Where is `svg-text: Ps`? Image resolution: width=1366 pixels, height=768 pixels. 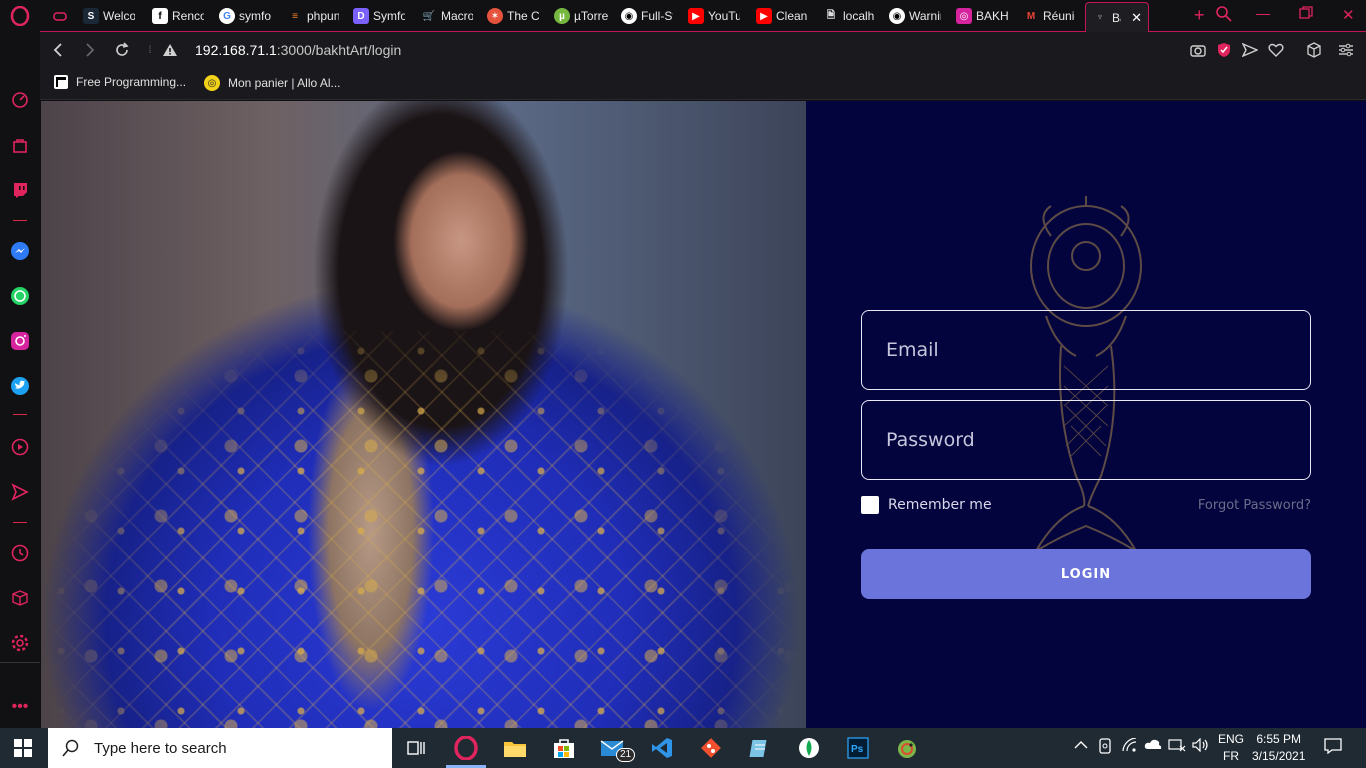
svg-text: Ps is located at coordinates (857, 749).